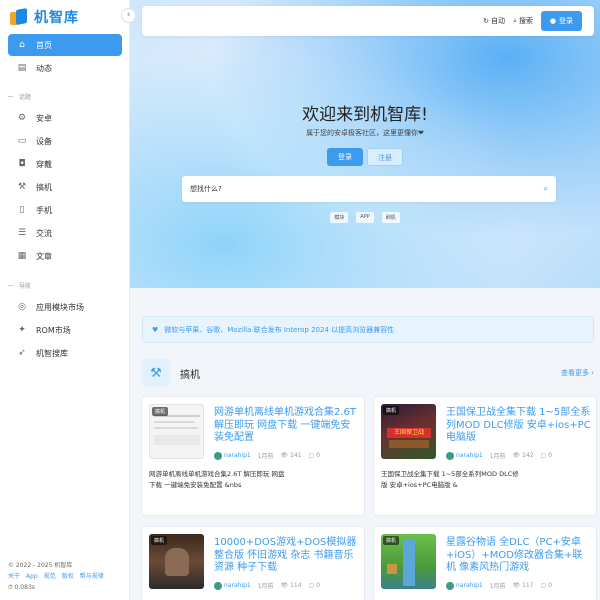  What do you see at coordinates (65, 330) in the screenshot?
I see `sidebar-item-rom-market: ✦ ROM市场` at bounding box center [65, 330].